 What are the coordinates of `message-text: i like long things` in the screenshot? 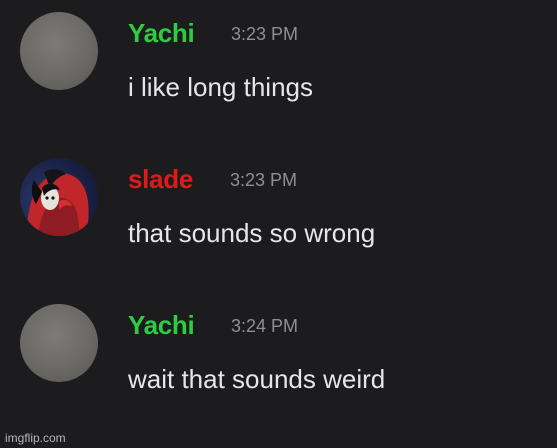 It's located at (220, 87).